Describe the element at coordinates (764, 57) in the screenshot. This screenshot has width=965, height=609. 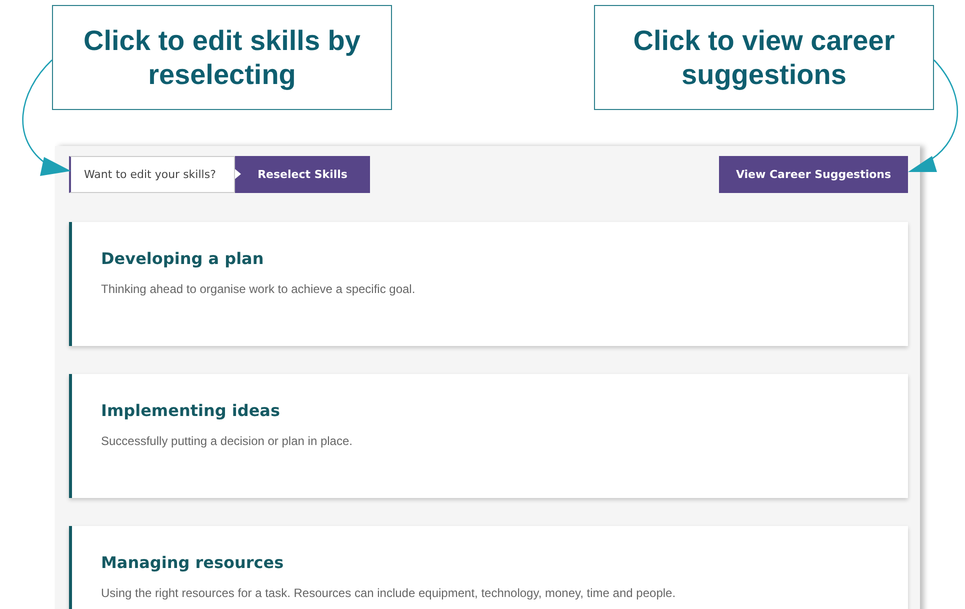
I see `callout-box: Click to view career suggestions` at that location.